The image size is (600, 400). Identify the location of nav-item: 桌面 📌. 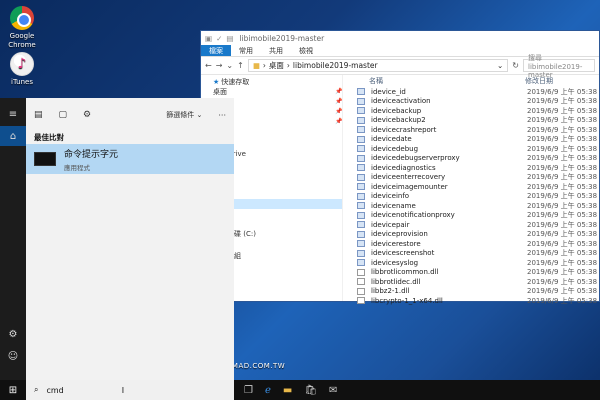
(271, 92).